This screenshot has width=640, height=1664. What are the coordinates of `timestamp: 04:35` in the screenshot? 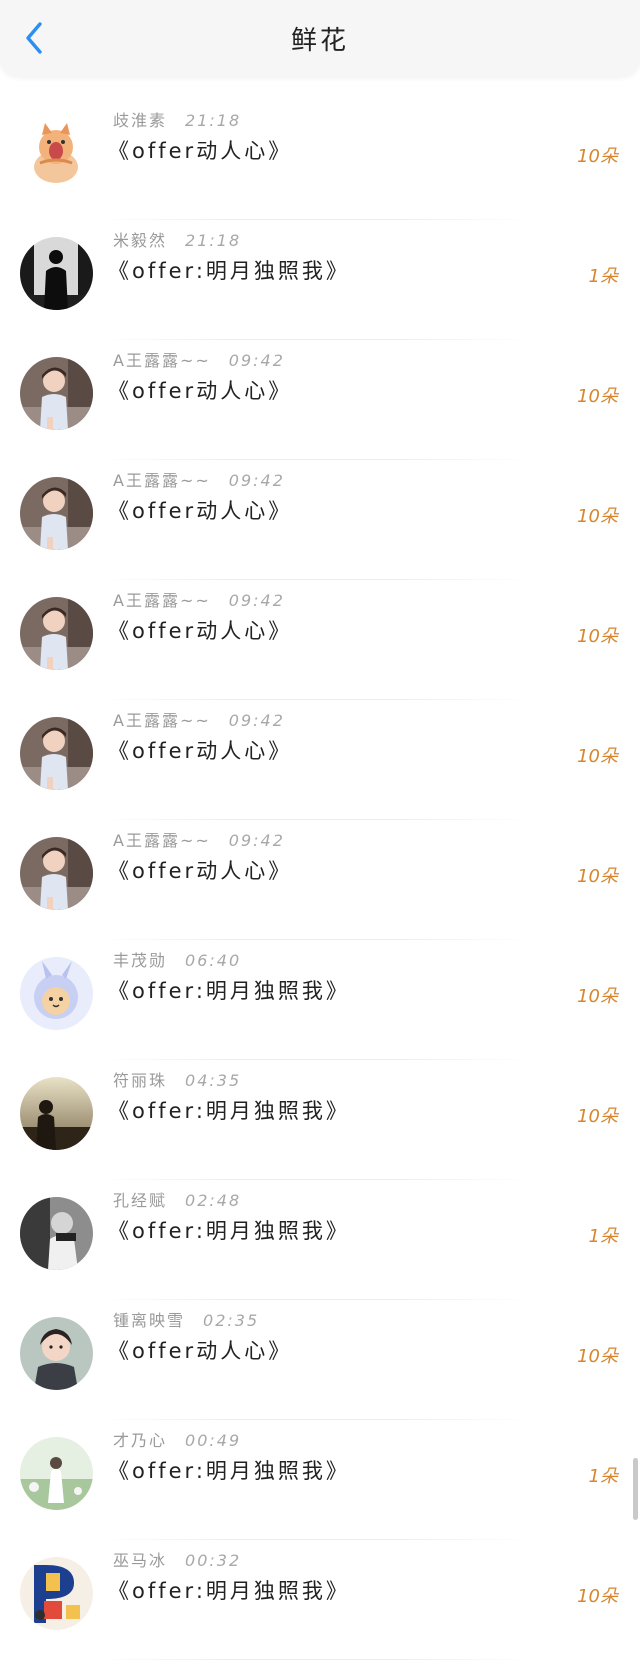 It's located at (213, 1080).